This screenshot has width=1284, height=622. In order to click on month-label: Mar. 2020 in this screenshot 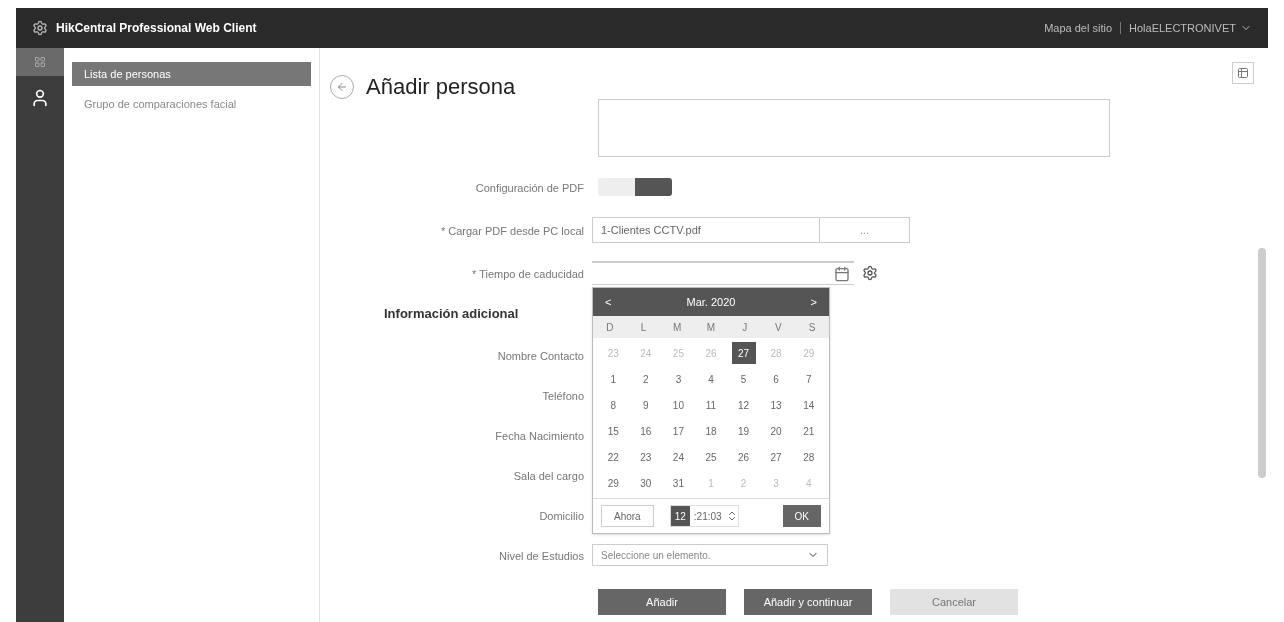, I will do `click(711, 302)`.